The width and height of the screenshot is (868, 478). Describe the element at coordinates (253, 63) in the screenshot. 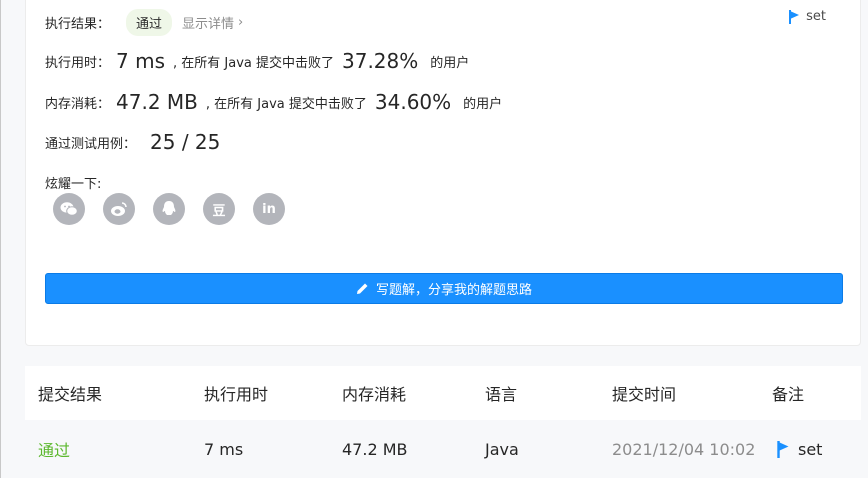

I see `runtime-beat-text: , 在所有 Java 提交中击败了` at that location.